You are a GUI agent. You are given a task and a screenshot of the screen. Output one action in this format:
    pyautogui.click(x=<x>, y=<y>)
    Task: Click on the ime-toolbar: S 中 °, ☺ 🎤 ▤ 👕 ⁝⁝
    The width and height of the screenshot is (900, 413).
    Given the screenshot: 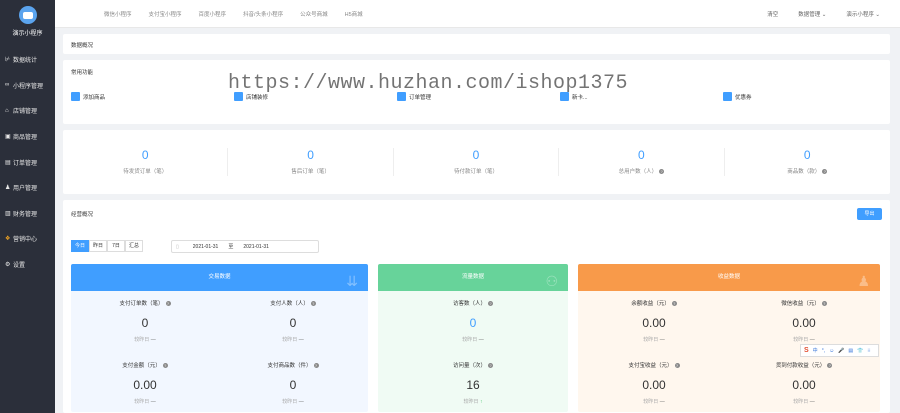 What is the action you would take?
    pyautogui.click(x=839, y=350)
    